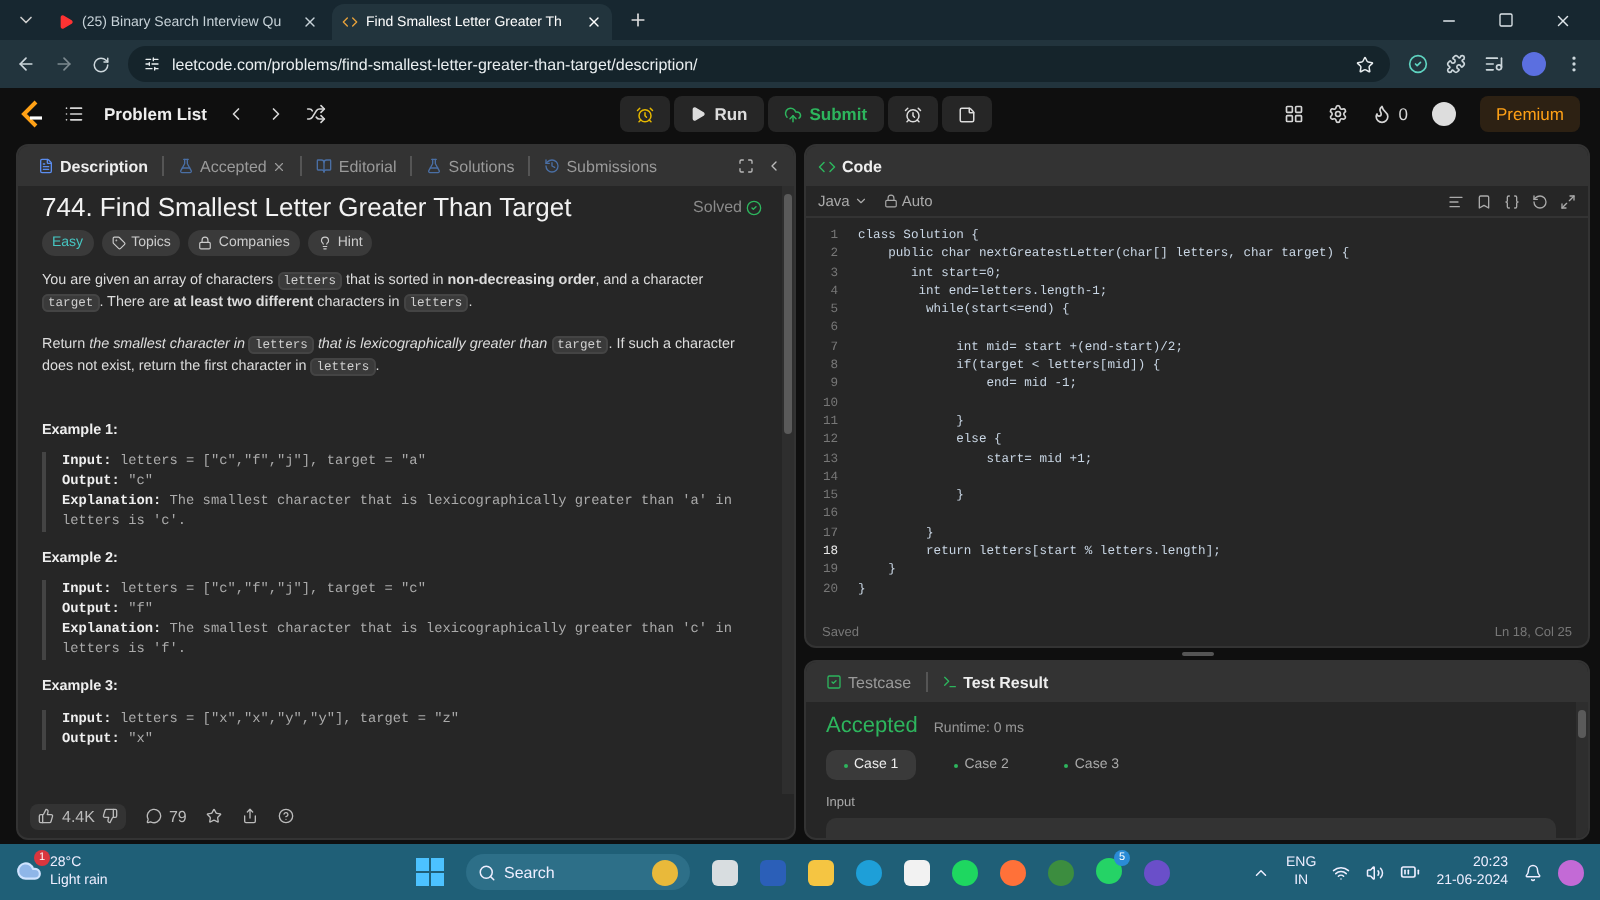 The height and width of the screenshot is (900, 1600). What do you see at coordinates (1534, 64) in the screenshot?
I see `profile-avatar` at bounding box center [1534, 64].